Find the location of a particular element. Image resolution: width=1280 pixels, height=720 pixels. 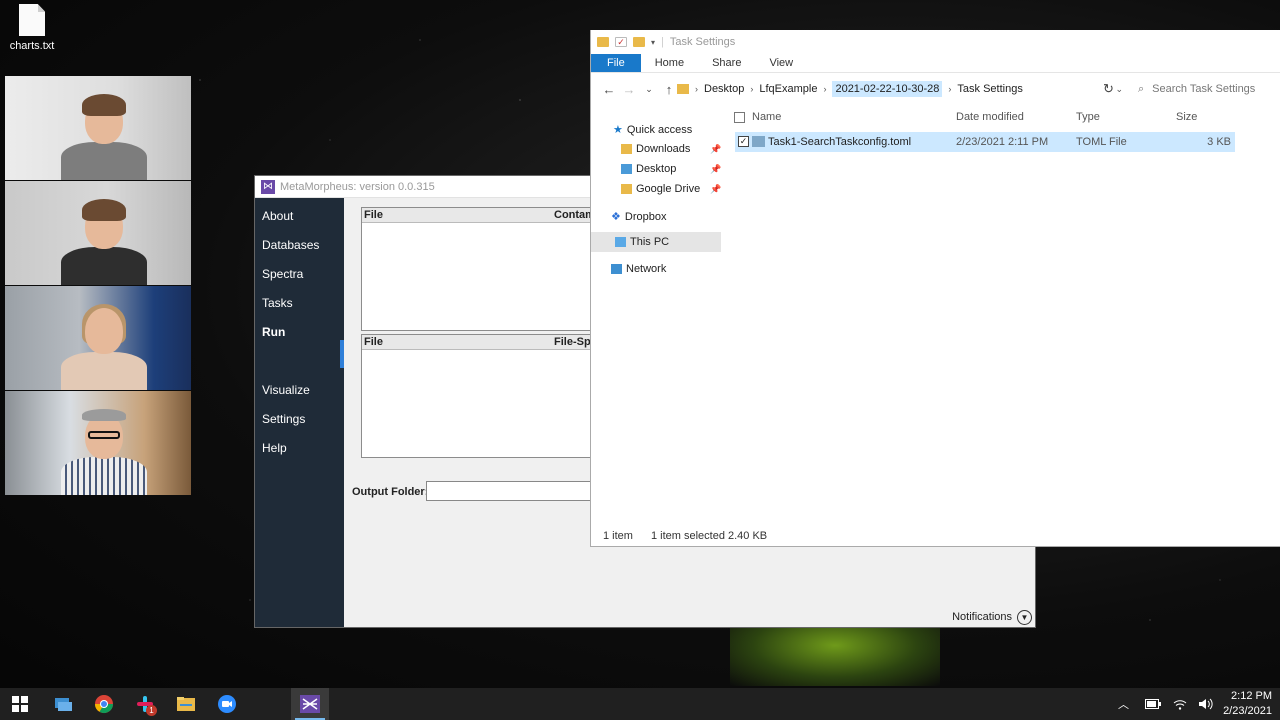

battery-icon is located at coordinates (1153, 704).